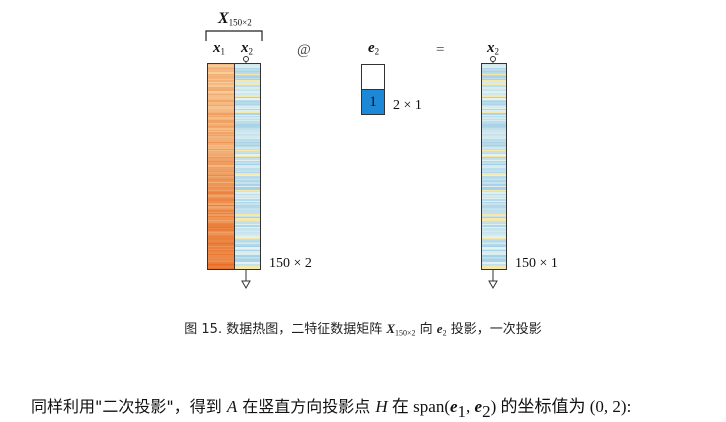  What do you see at coordinates (247, 48) in the screenshot?
I see `col2-label: x2` at bounding box center [247, 48].